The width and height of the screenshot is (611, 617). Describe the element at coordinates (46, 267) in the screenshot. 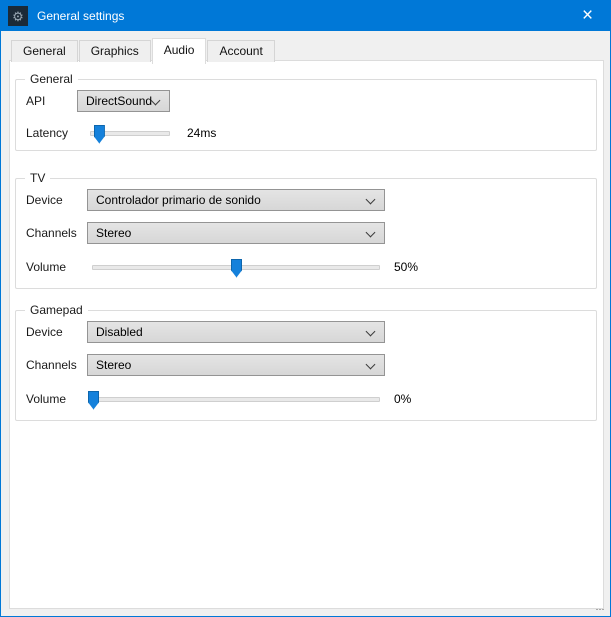

I see `tv-volume-label: Volume` at that location.